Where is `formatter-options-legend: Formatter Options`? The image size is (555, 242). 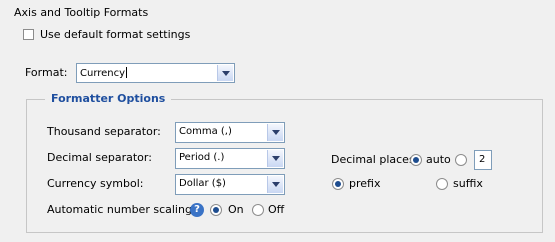
formatter-options-legend: Formatter Options is located at coordinates (108, 98).